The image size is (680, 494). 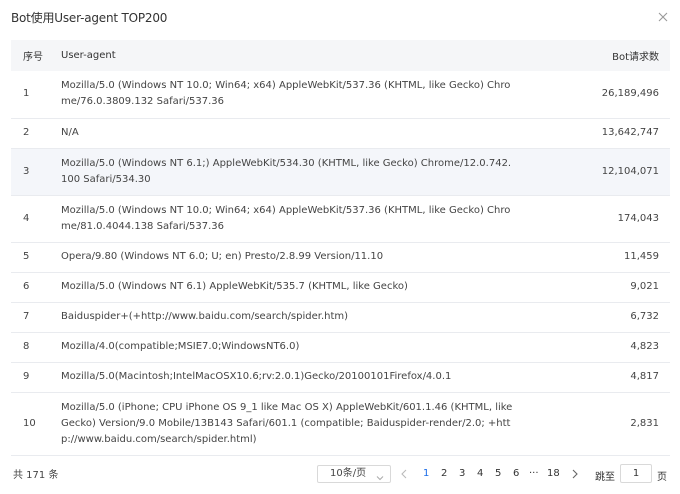 What do you see at coordinates (348, 473) in the screenshot?
I see `page-size-value: 10条/页` at bounding box center [348, 473].